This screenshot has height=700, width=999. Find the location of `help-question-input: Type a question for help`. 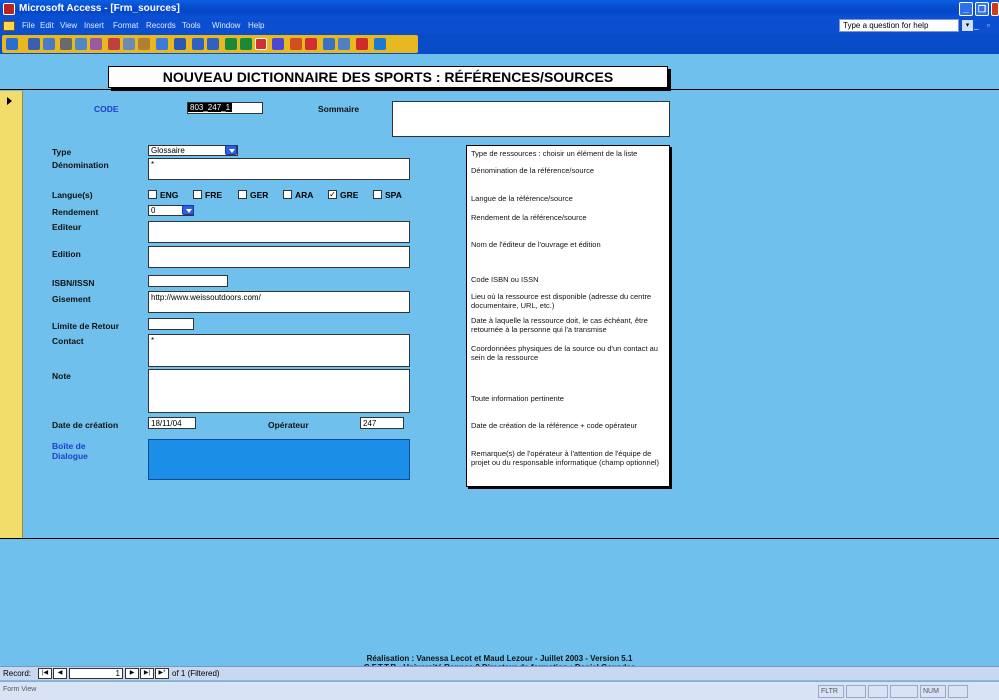

help-question-input: Type a question for help is located at coordinates (899, 25).